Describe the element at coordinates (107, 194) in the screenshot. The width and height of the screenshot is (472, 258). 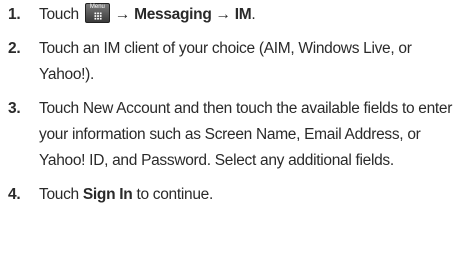
I see `sign-in-label: Sign In` at that location.